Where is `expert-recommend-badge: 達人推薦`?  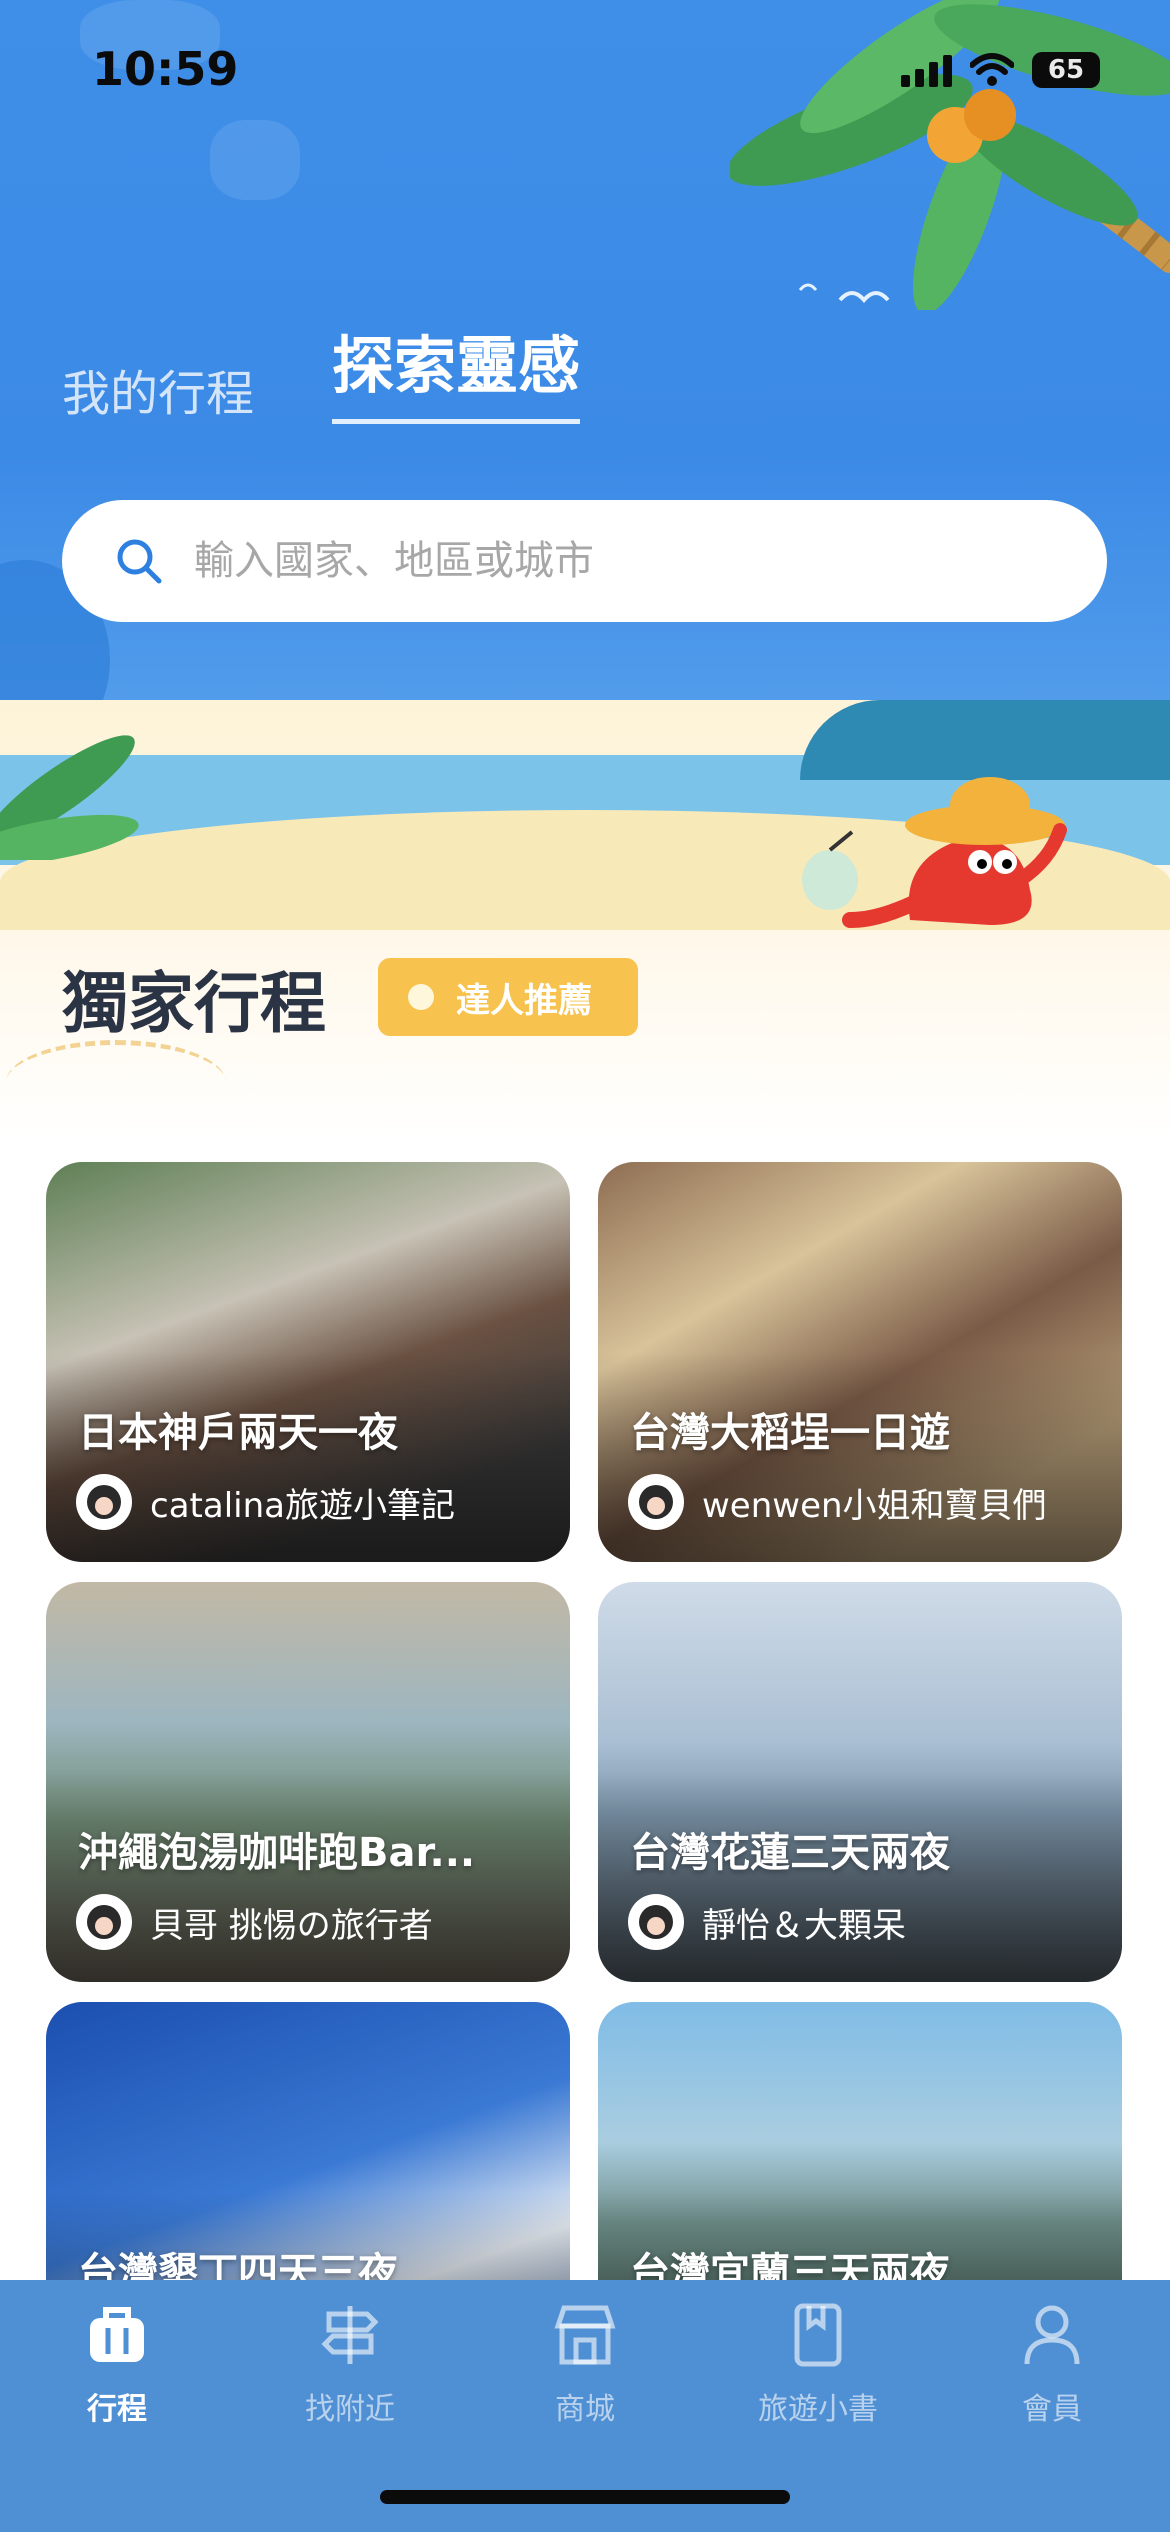 expert-recommend-badge: 達人推薦 is located at coordinates (508, 997).